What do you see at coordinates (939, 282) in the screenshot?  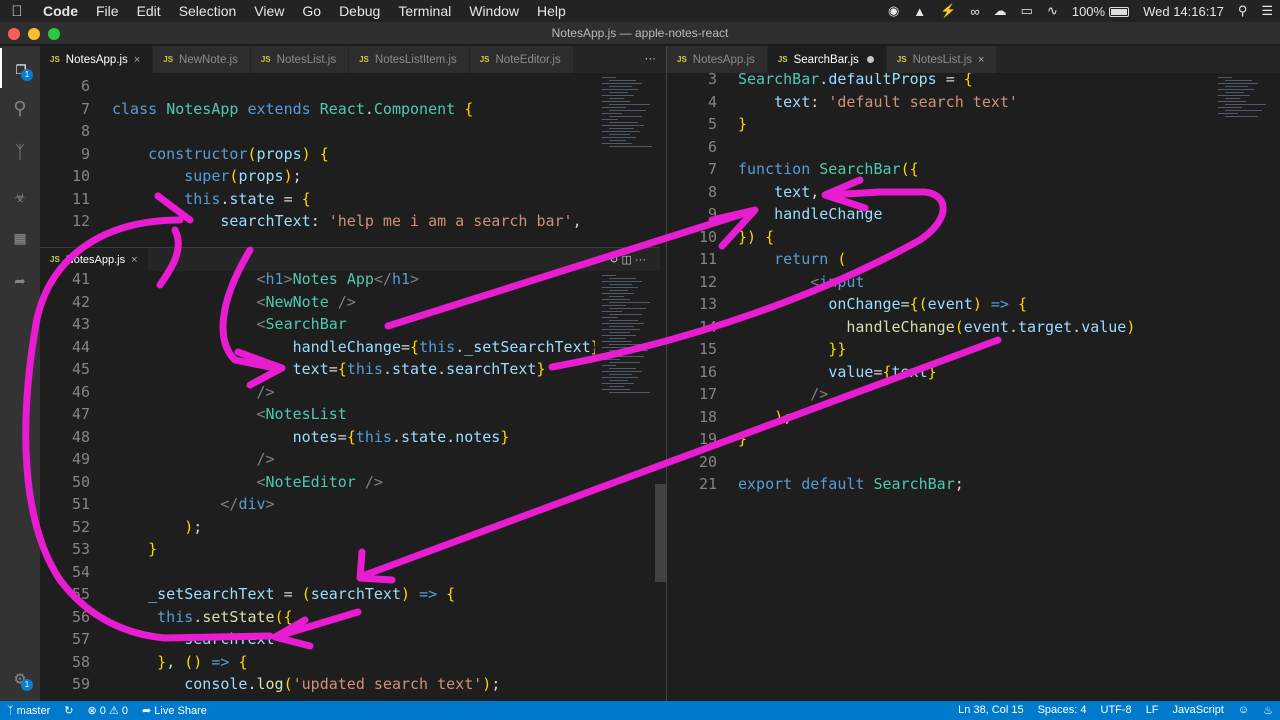 I see `code-line: 12 <input` at bounding box center [939, 282].